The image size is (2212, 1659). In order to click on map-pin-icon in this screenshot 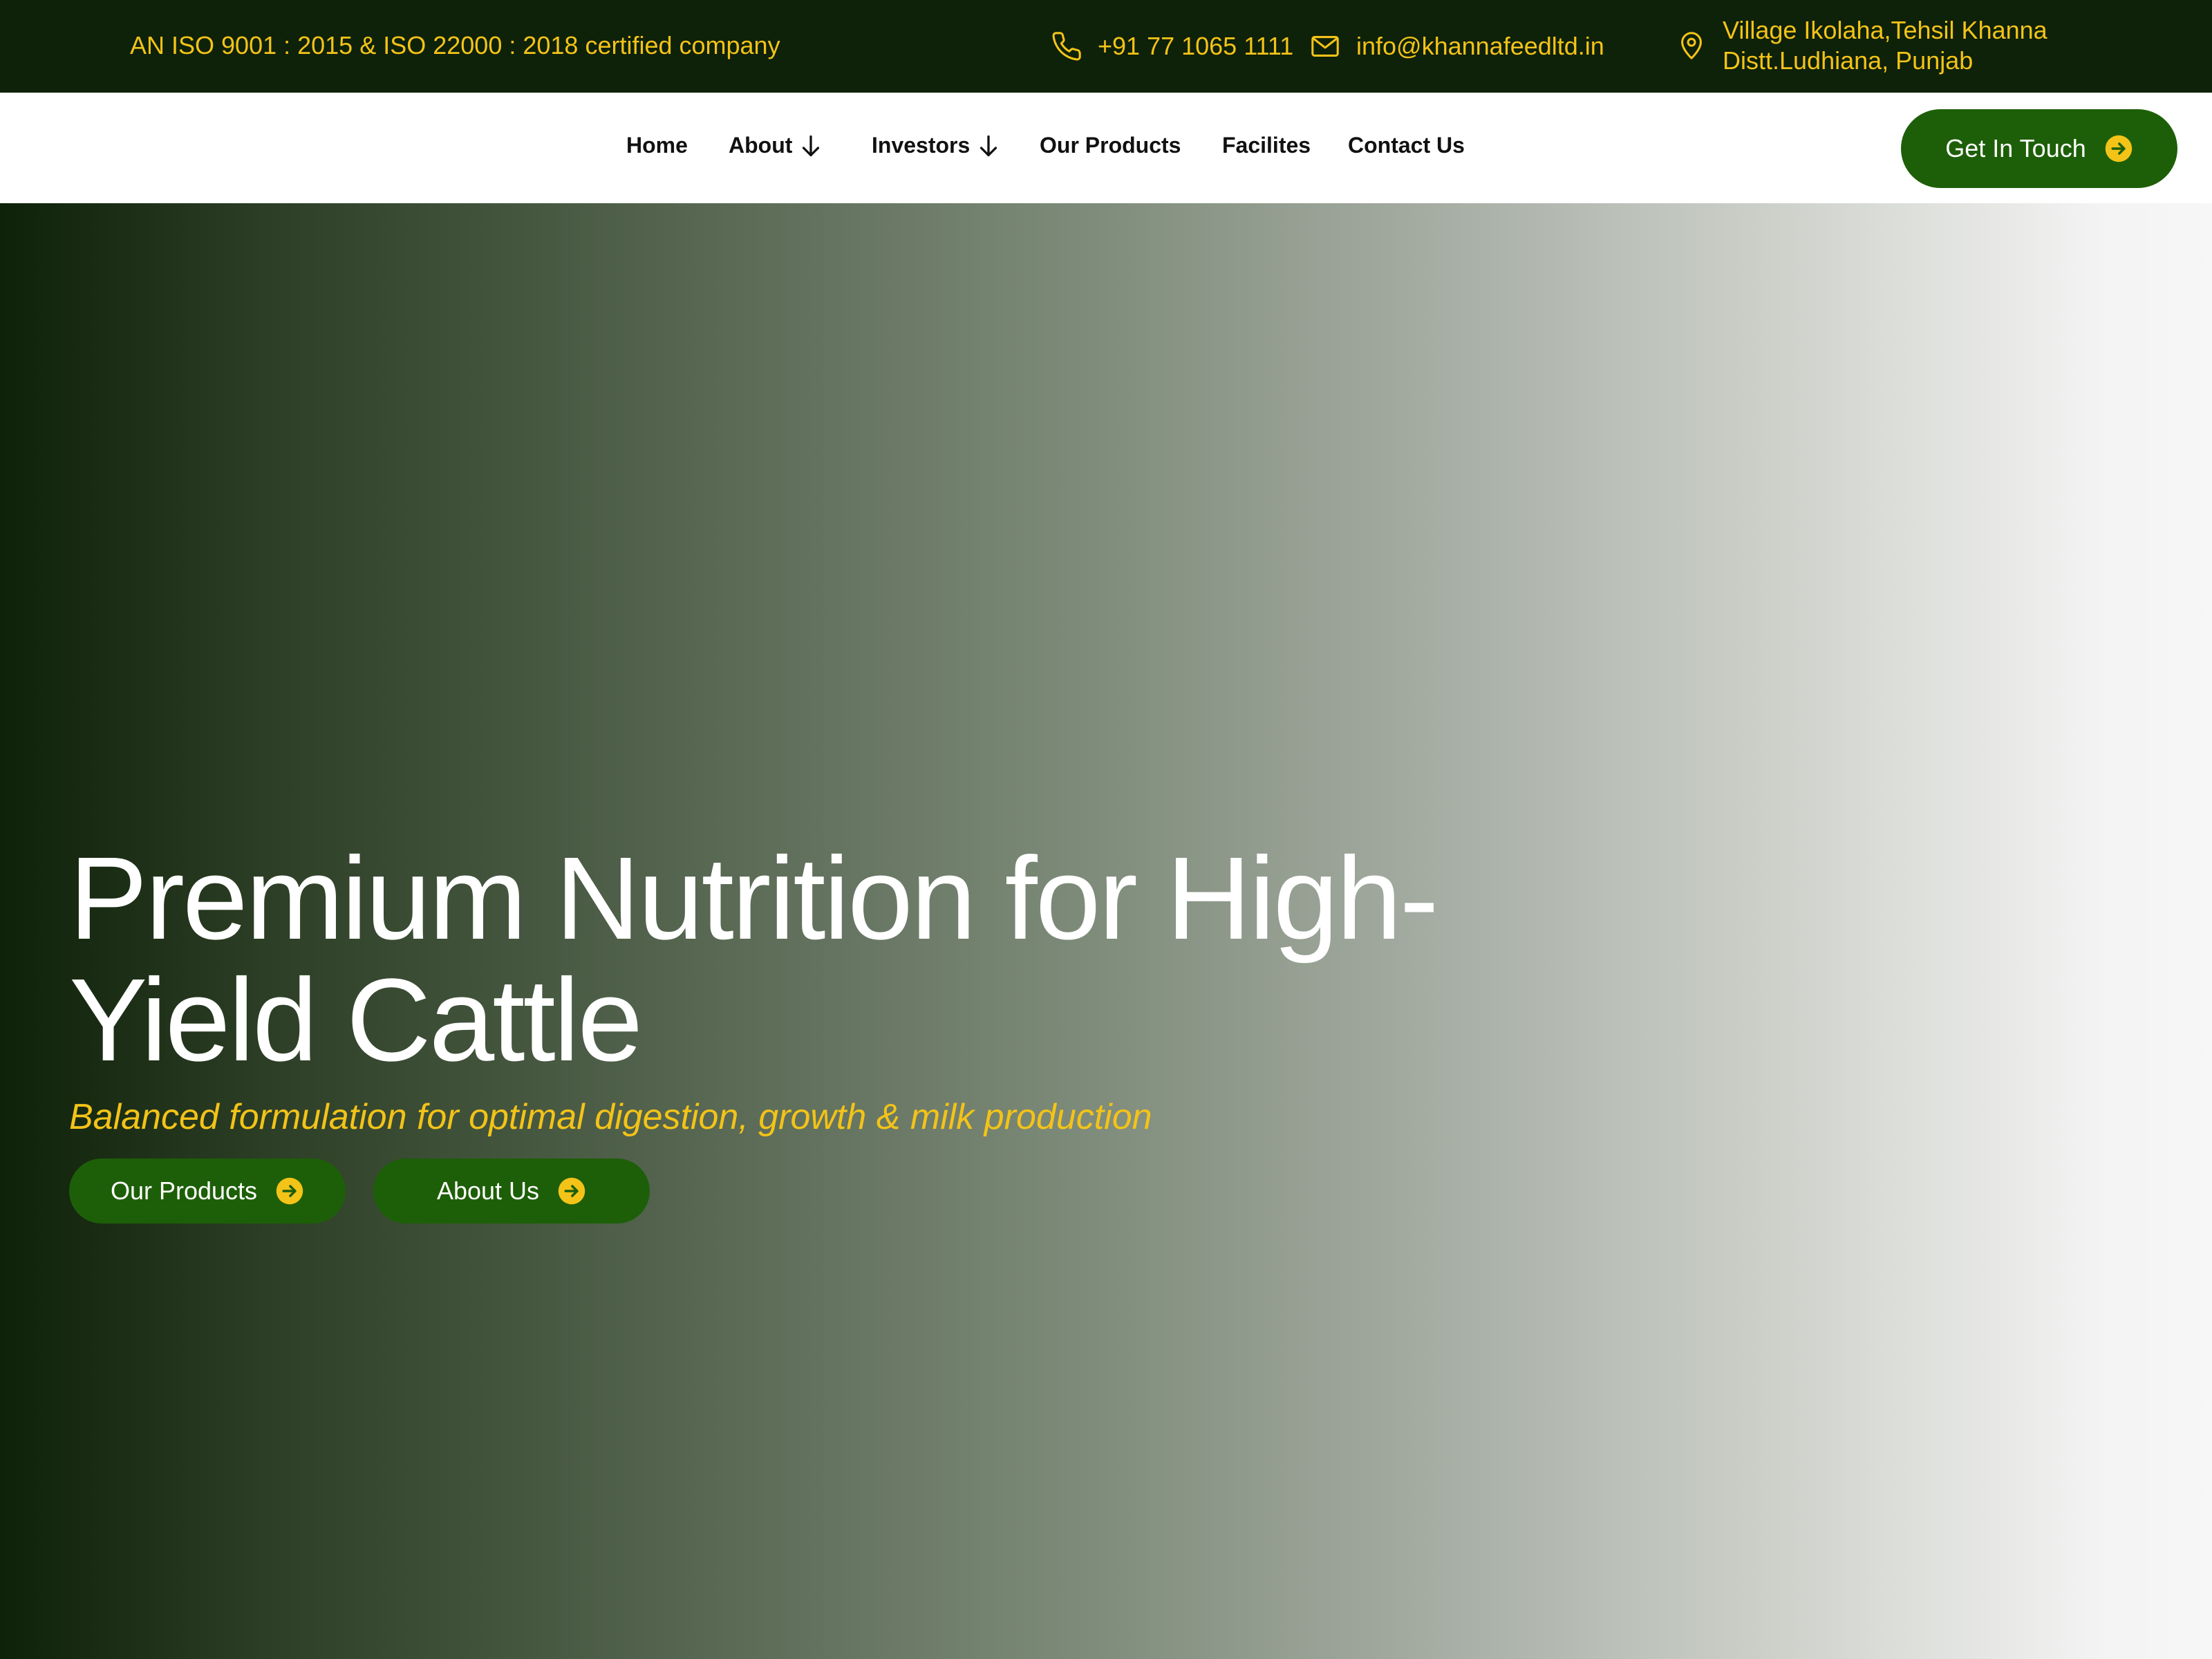, I will do `click(1691, 45)`.